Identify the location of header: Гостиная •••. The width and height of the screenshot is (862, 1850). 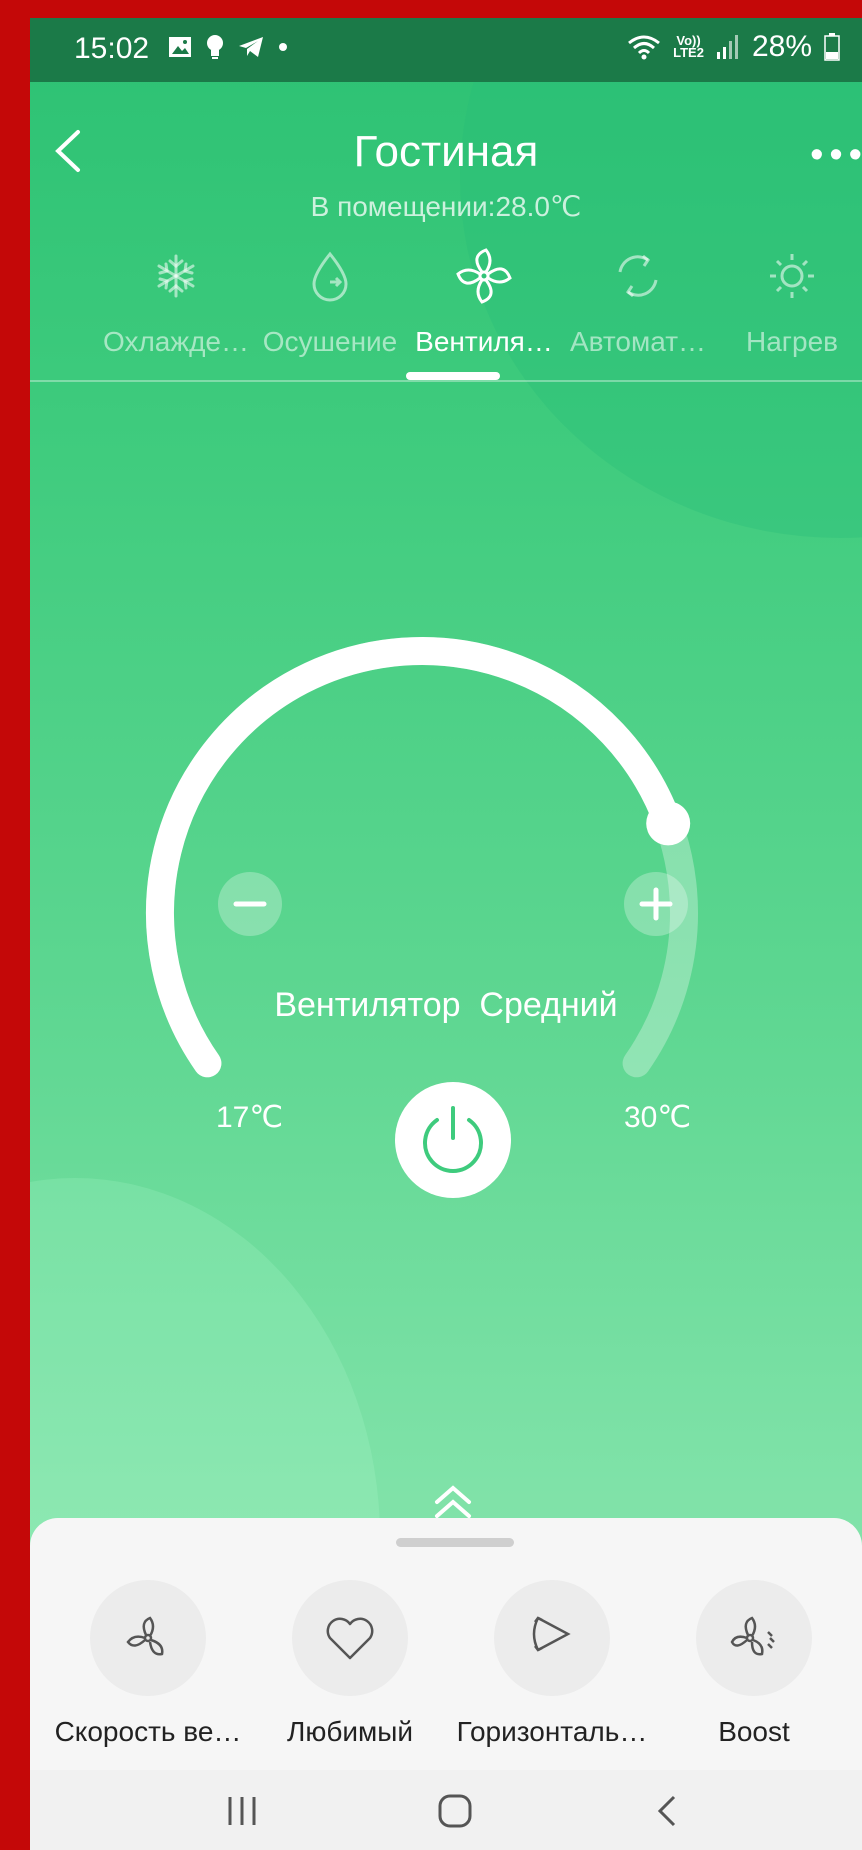
(446, 137).